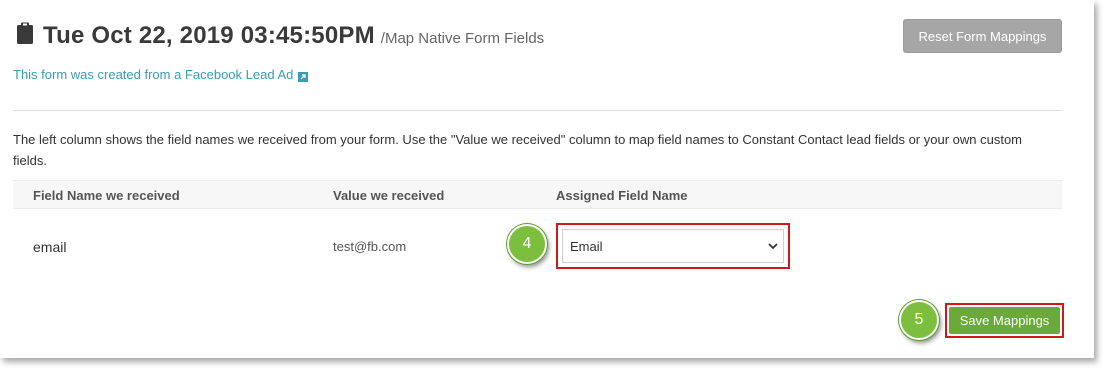 The height and width of the screenshot is (375, 1107). What do you see at coordinates (370, 246) in the screenshot?
I see `row-value: test@fb.com` at bounding box center [370, 246].